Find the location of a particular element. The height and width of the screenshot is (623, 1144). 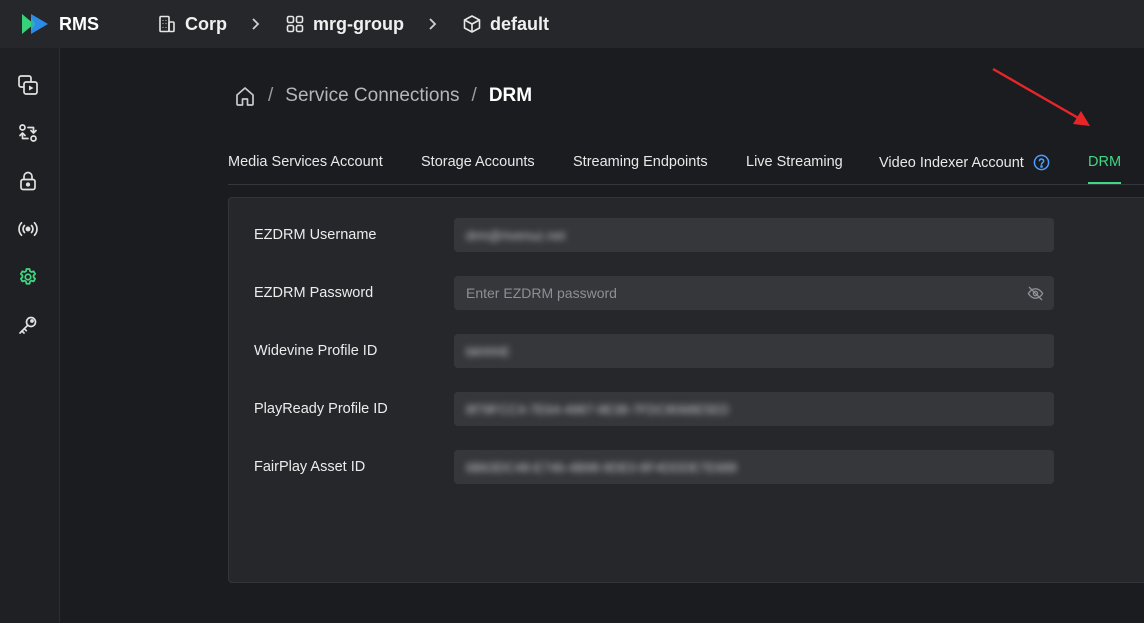

tab-drm: DRM is located at coordinates (1105, 169).